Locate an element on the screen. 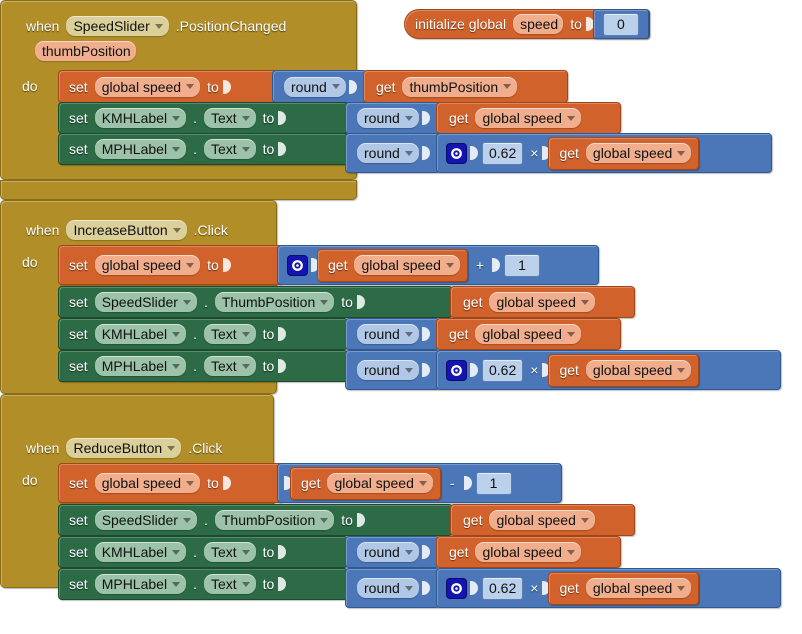  statement-set-kmhlabel-text-2: set KMHLabel . Text to is located at coordinates (203, 334).